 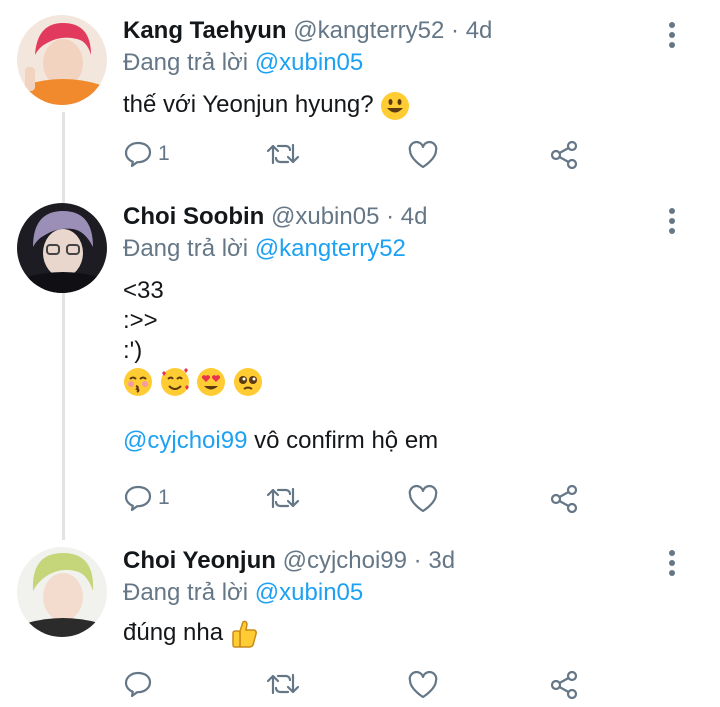 What do you see at coordinates (346, 440) in the screenshot?
I see `mention-text: vô confirm hộ em` at bounding box center [346, 440].